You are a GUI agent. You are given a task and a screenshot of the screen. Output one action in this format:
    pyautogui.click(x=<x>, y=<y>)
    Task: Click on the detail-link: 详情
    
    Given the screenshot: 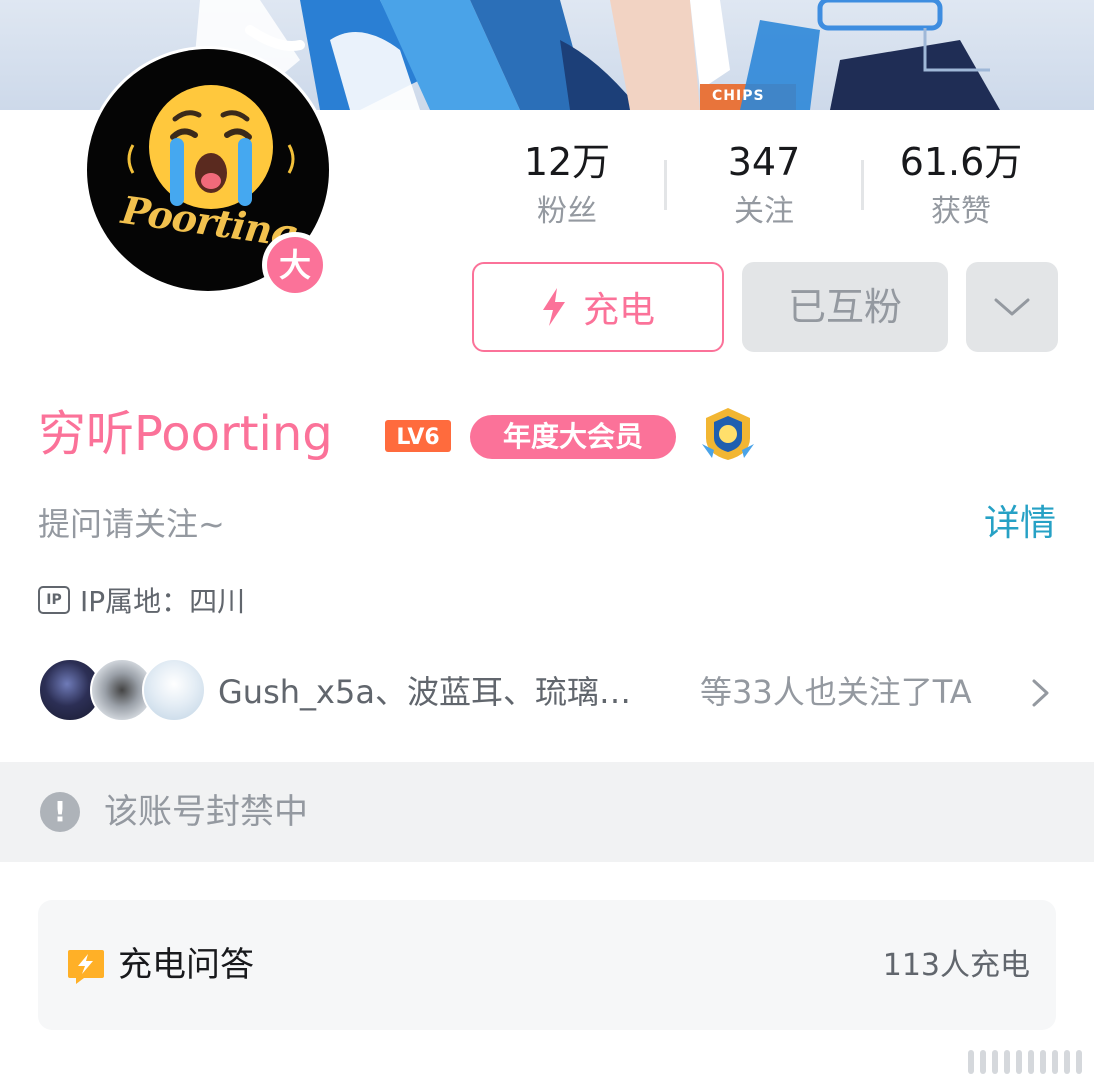 What is the action you would take?
    pyautogui.click(x=1020, y=524)
    